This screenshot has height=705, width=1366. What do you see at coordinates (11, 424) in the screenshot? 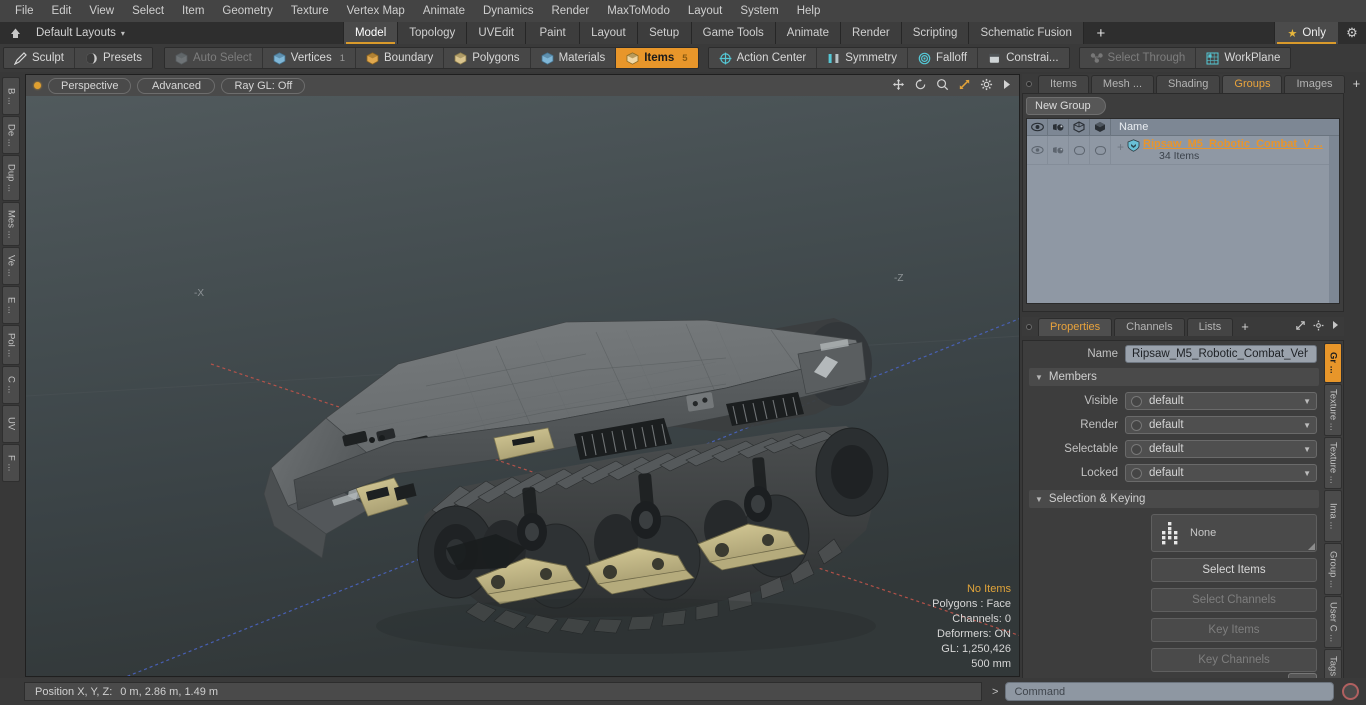
I see `left-tab-8: UV` at bounding box center [11, 424].